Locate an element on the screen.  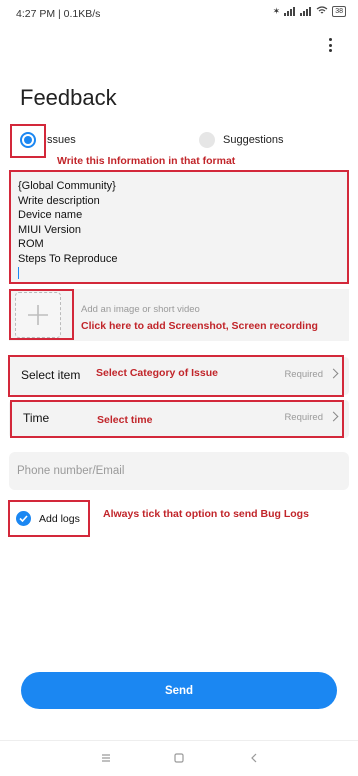
battery-icon: 38 is located at coordinates (339, 11).